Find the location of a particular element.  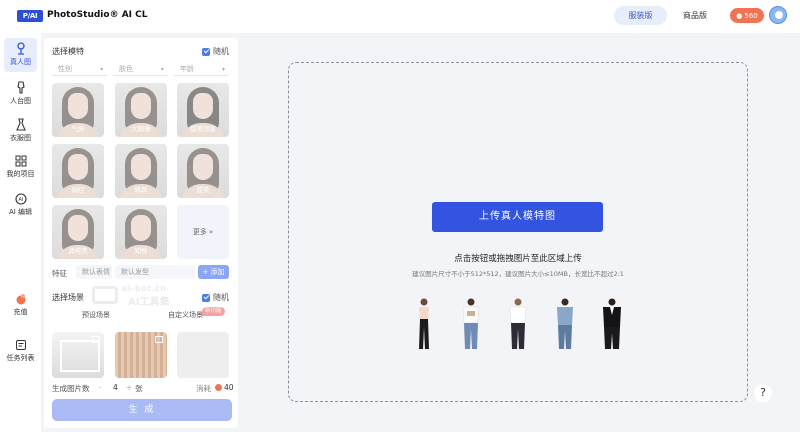

model-name: 甜美邻家 is located at coordinates (203, 129).